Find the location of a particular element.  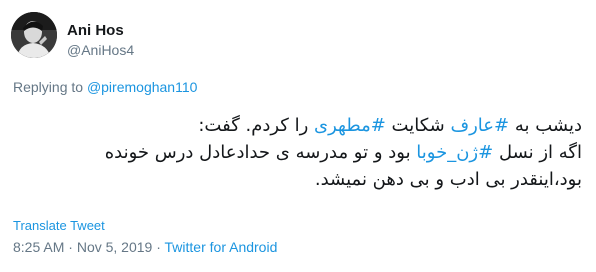

replying-to: Replying to @piremoghan110 is located at coordinates (105, 87).